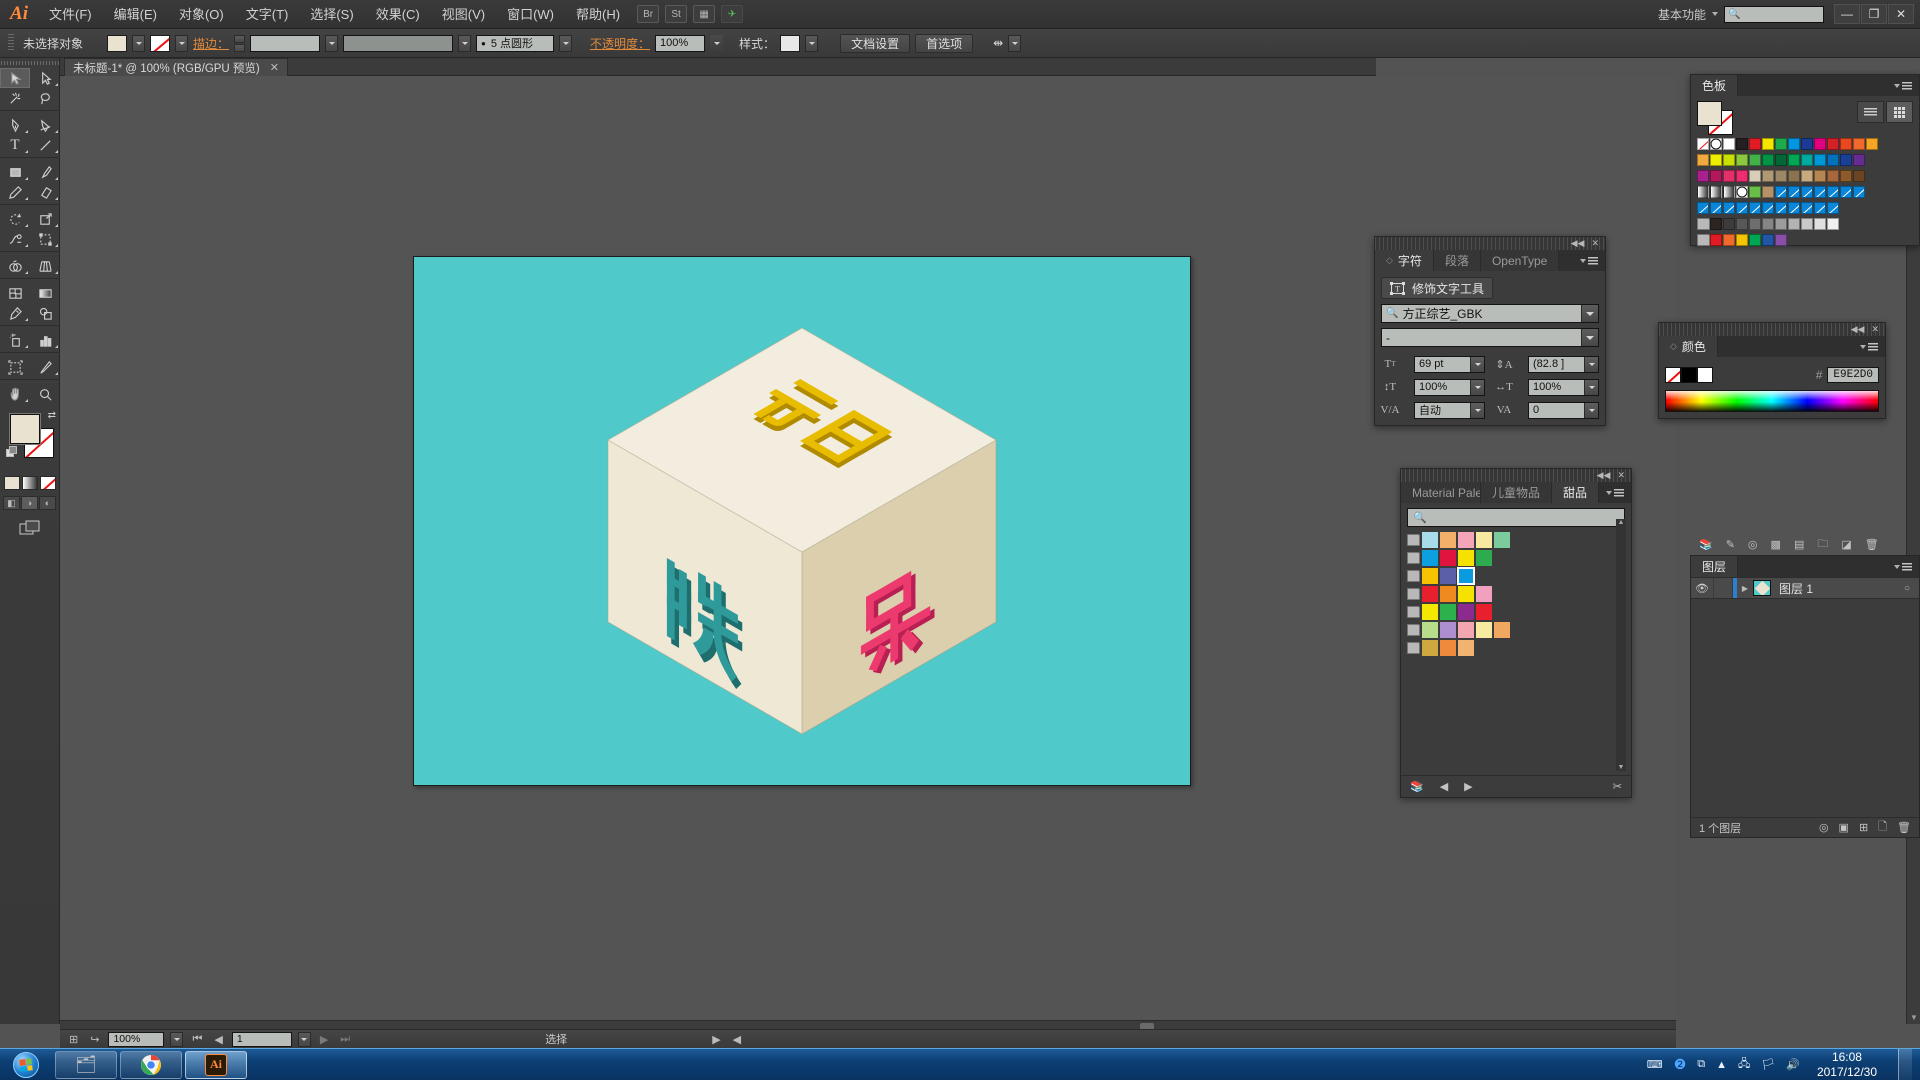  Describe the element at coordinates (47, 503) in the screenshot. I see `draw-inside-button: ◐` at that location.